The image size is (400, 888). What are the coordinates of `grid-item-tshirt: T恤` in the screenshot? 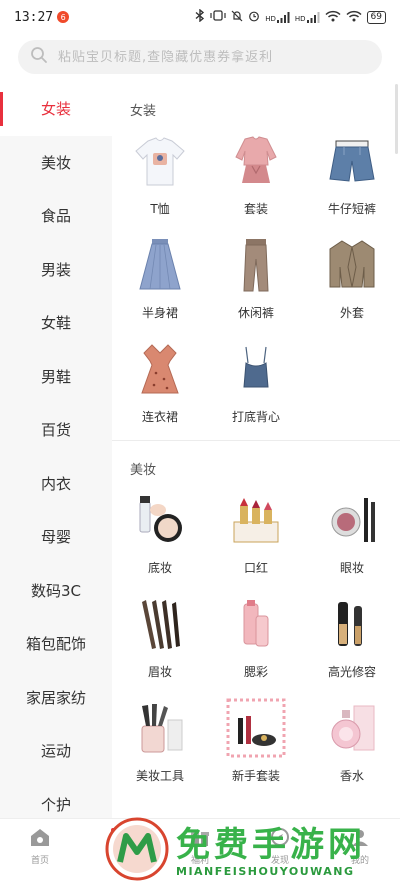 It's located at (160, 176).